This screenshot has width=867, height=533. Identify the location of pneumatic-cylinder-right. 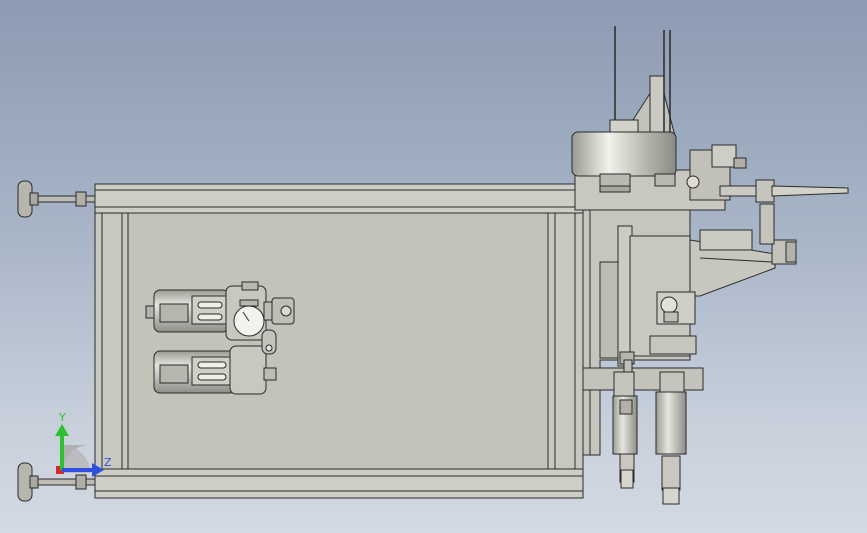
(671, 438).